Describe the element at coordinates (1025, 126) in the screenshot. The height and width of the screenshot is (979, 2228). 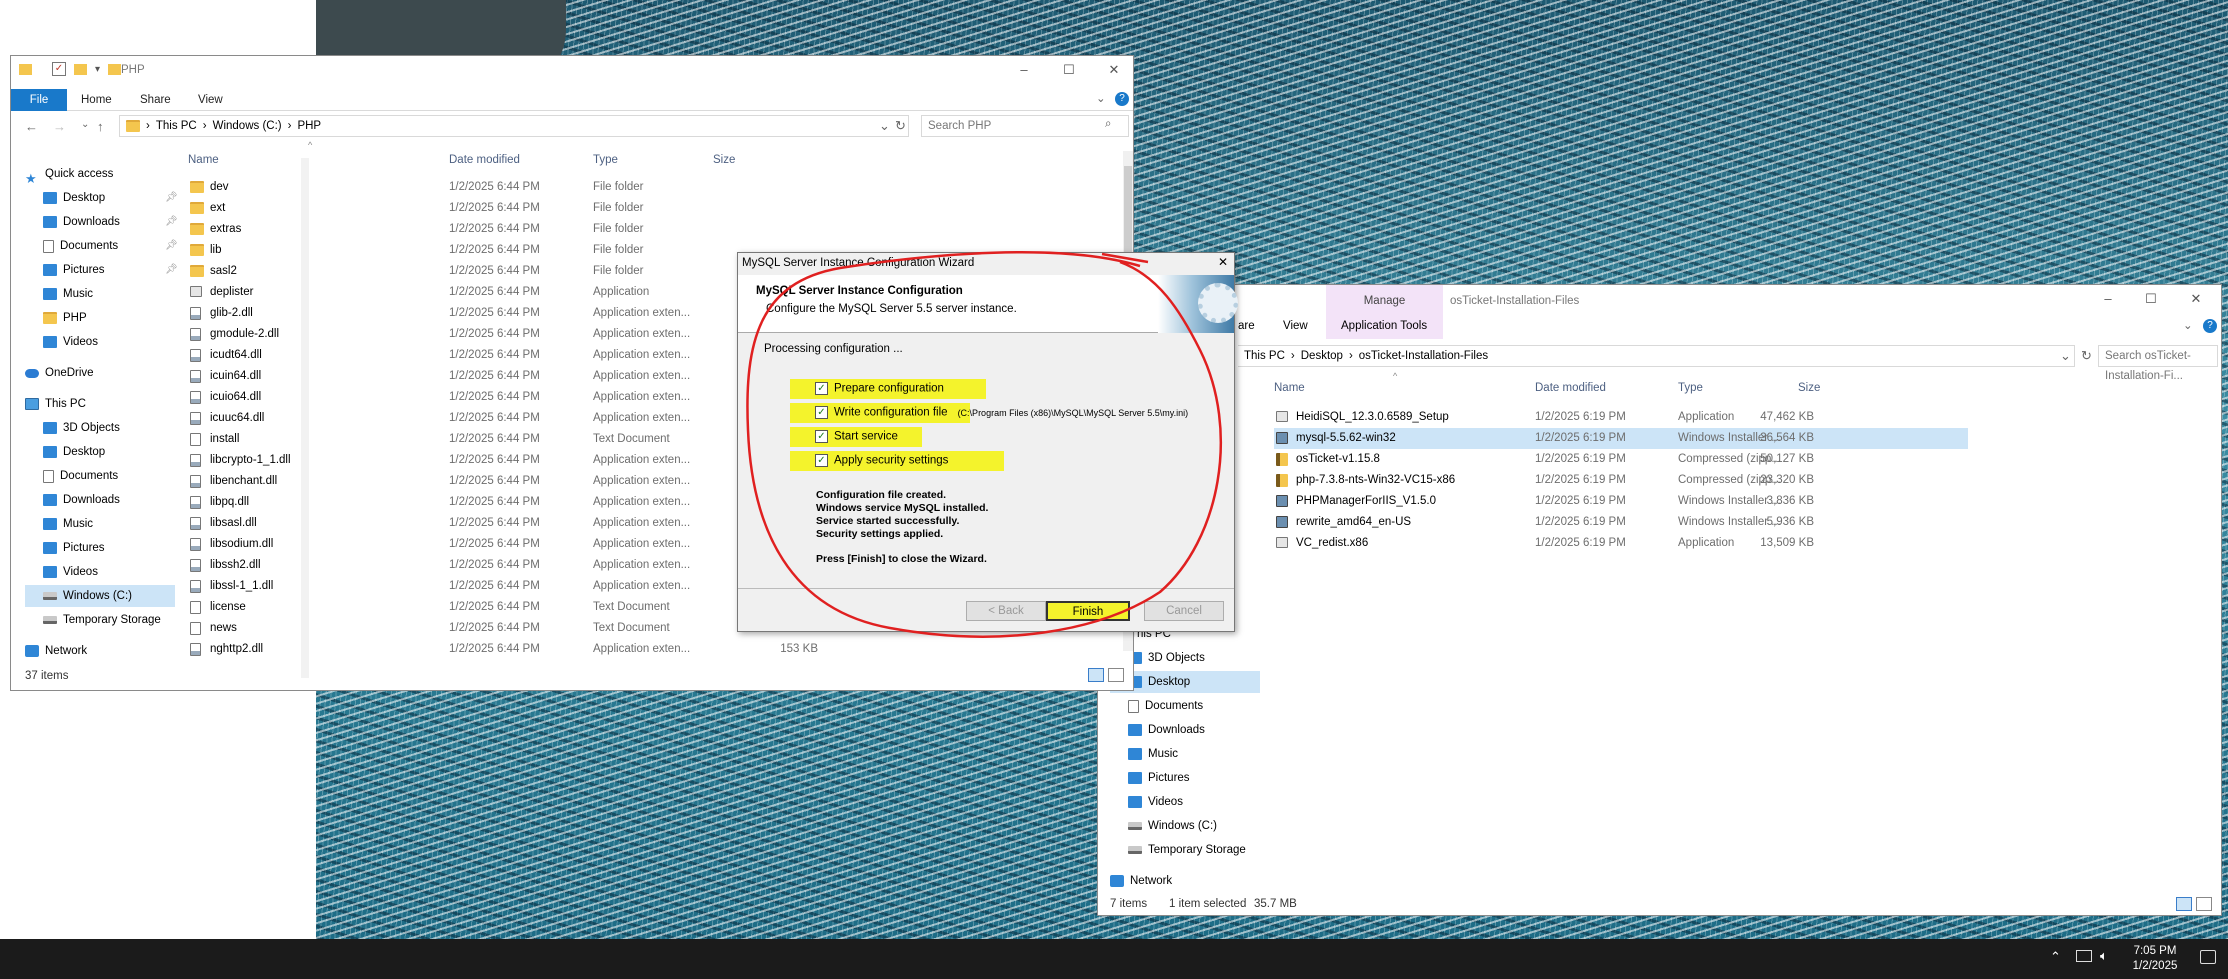
I see `search-input: Search PHP` at that location.